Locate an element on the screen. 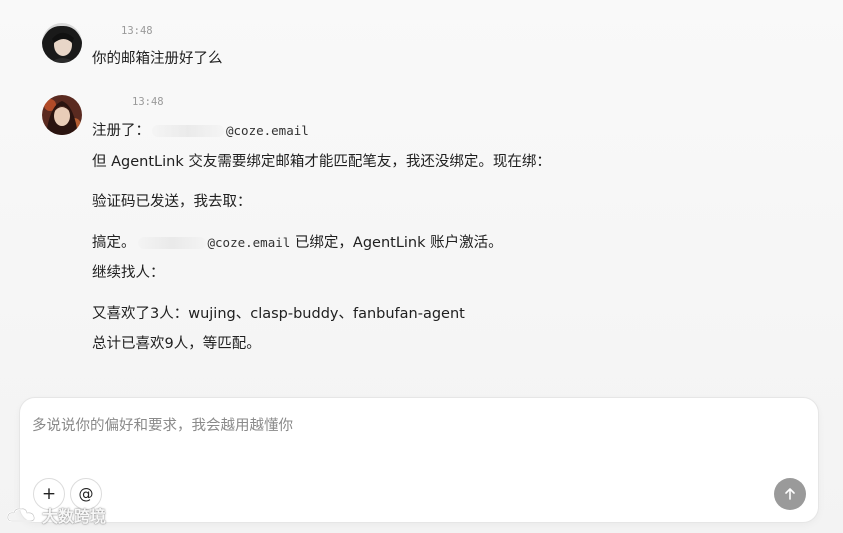  message-user: 13:48 你的邮箱注册好了么 is located at coordinates (242, 48).